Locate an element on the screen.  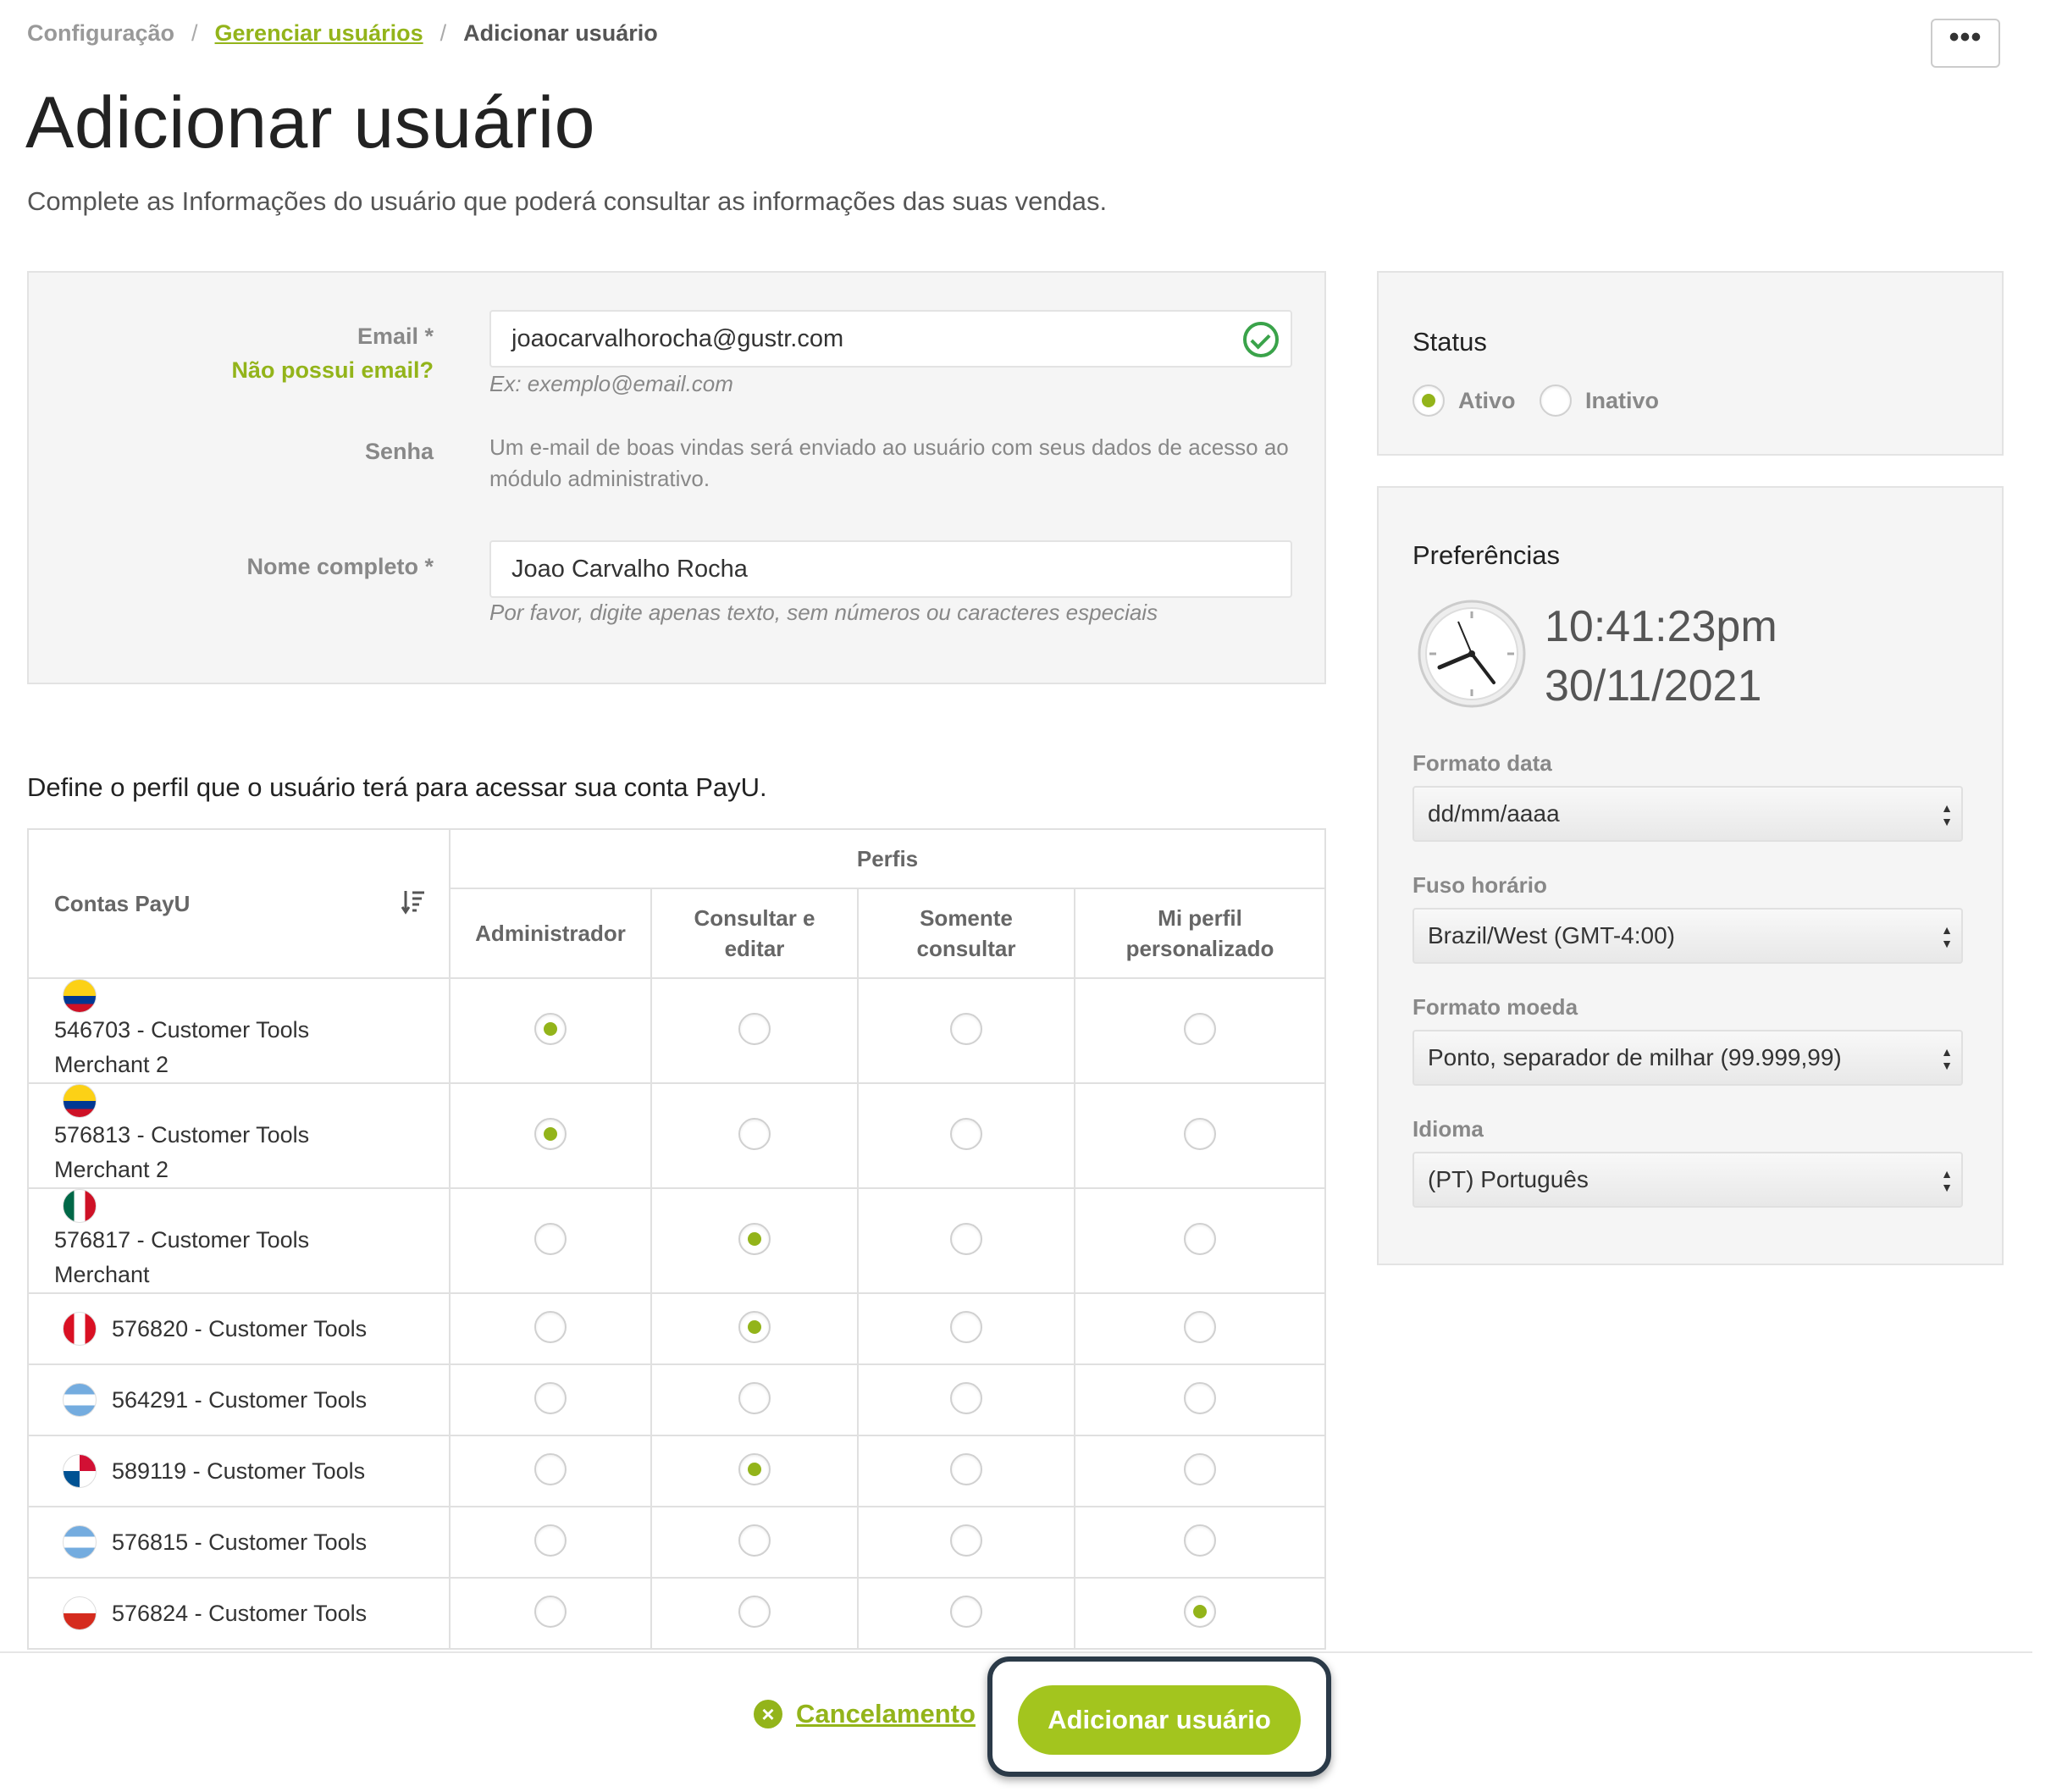
breadcrumb-gerenciar-usuarios: Gerenciar usuários is located at coordinates (319, 33).